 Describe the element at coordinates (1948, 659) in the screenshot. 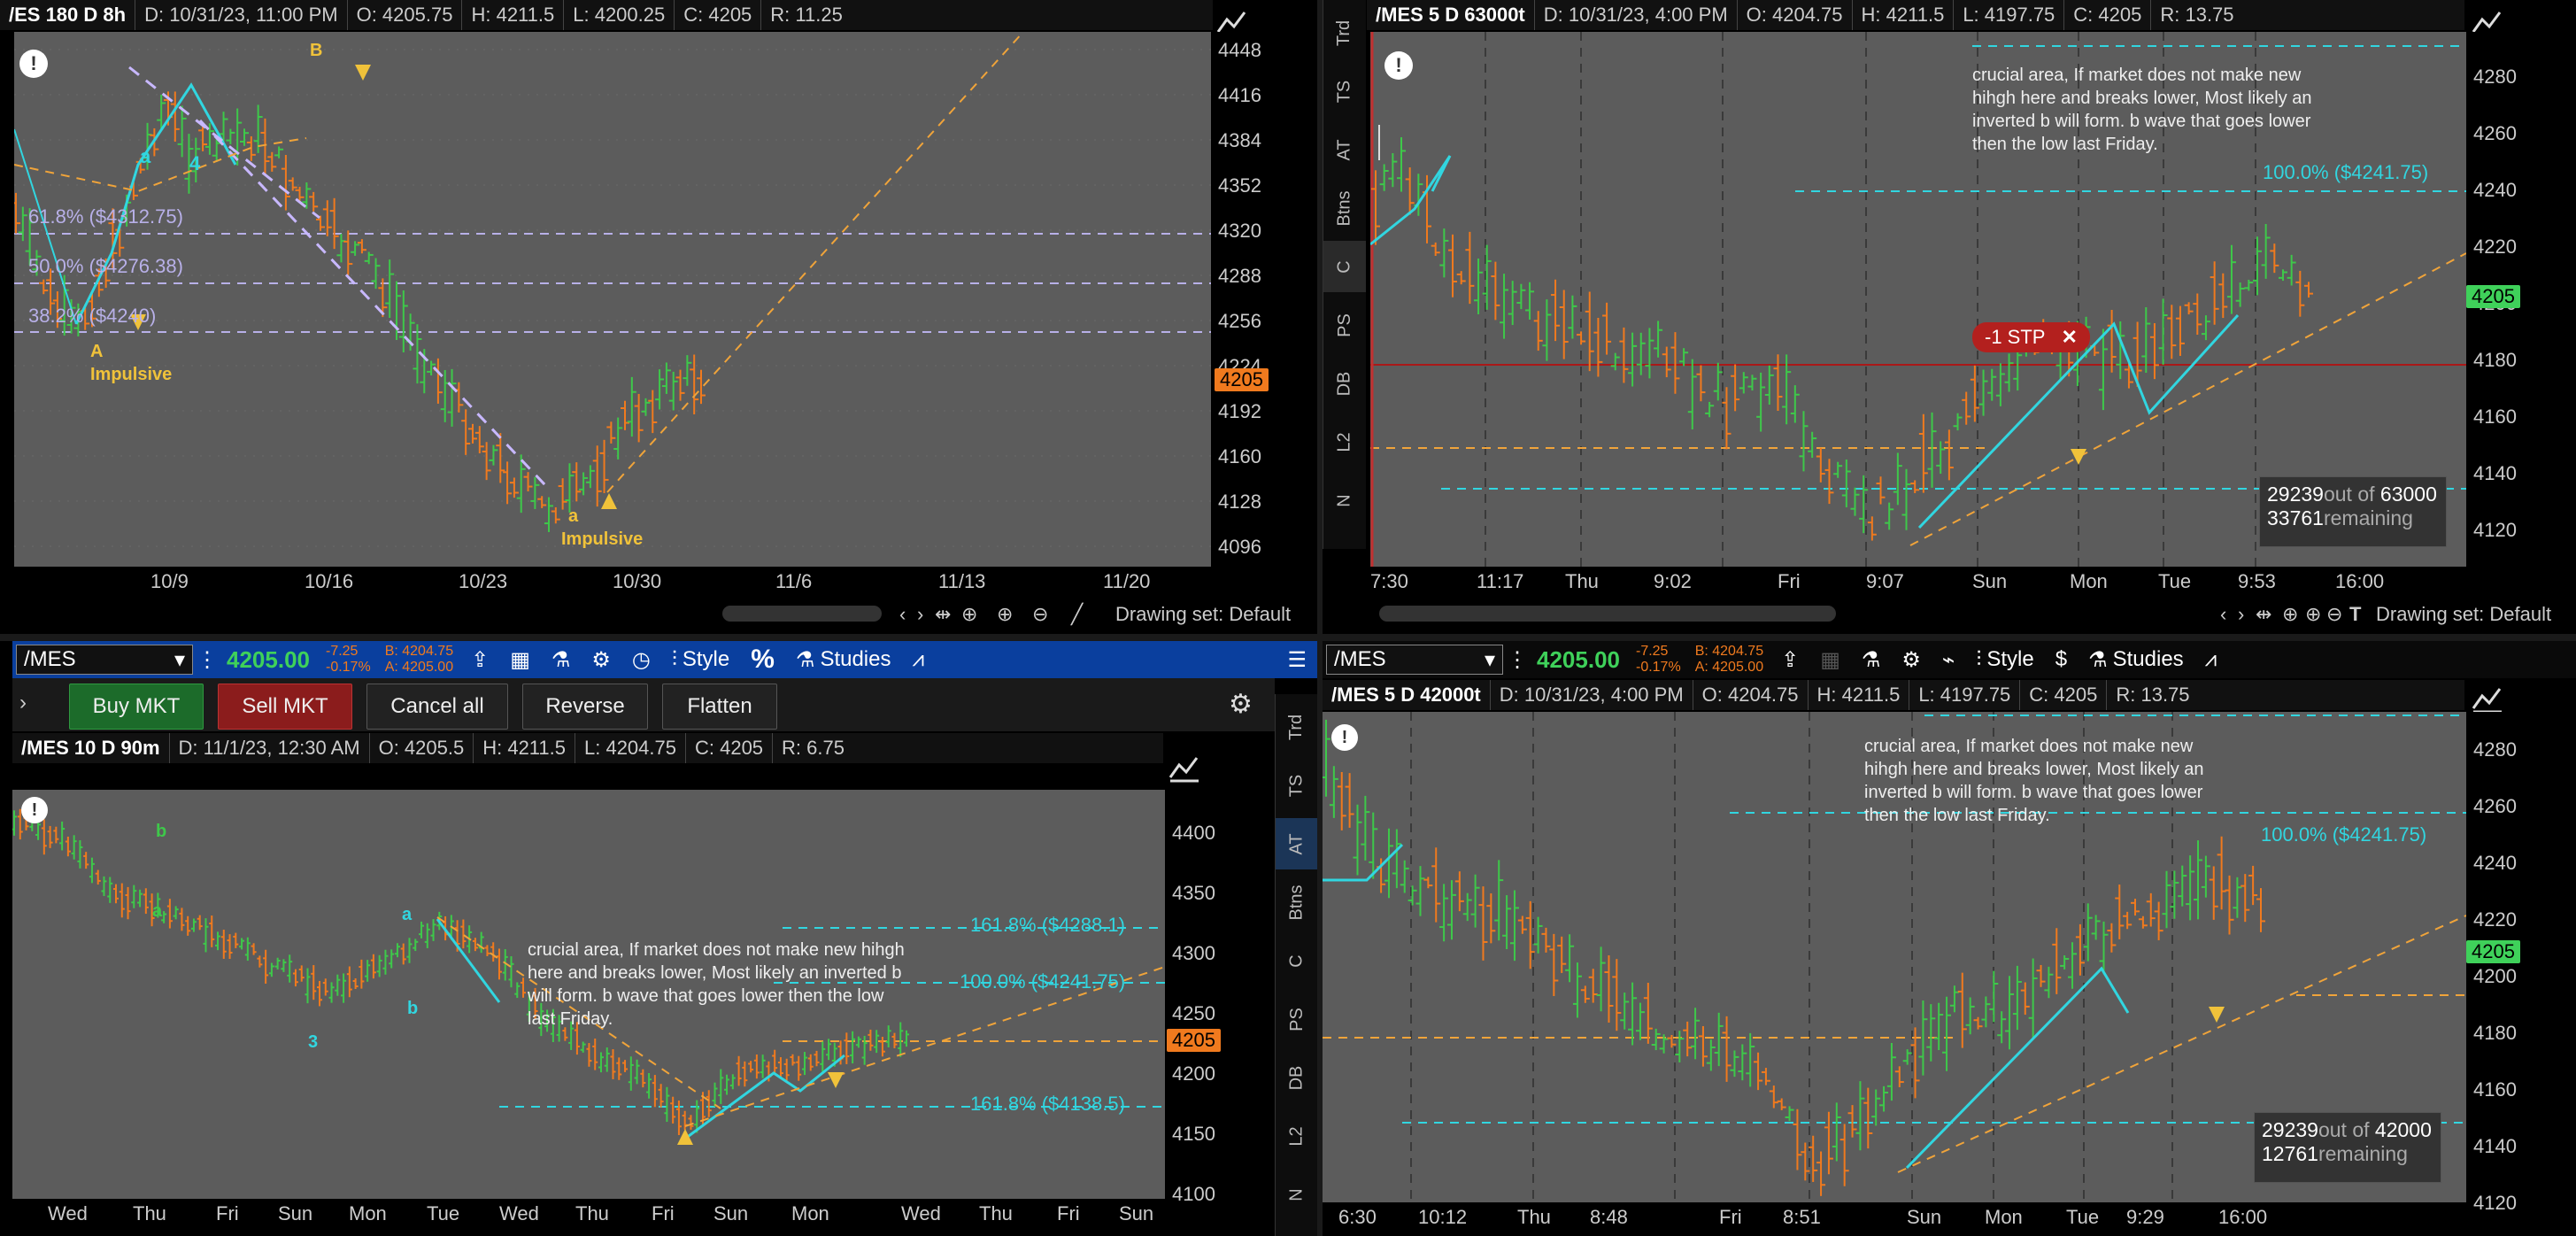

I see `pulse-icon: ⌁` at that location.